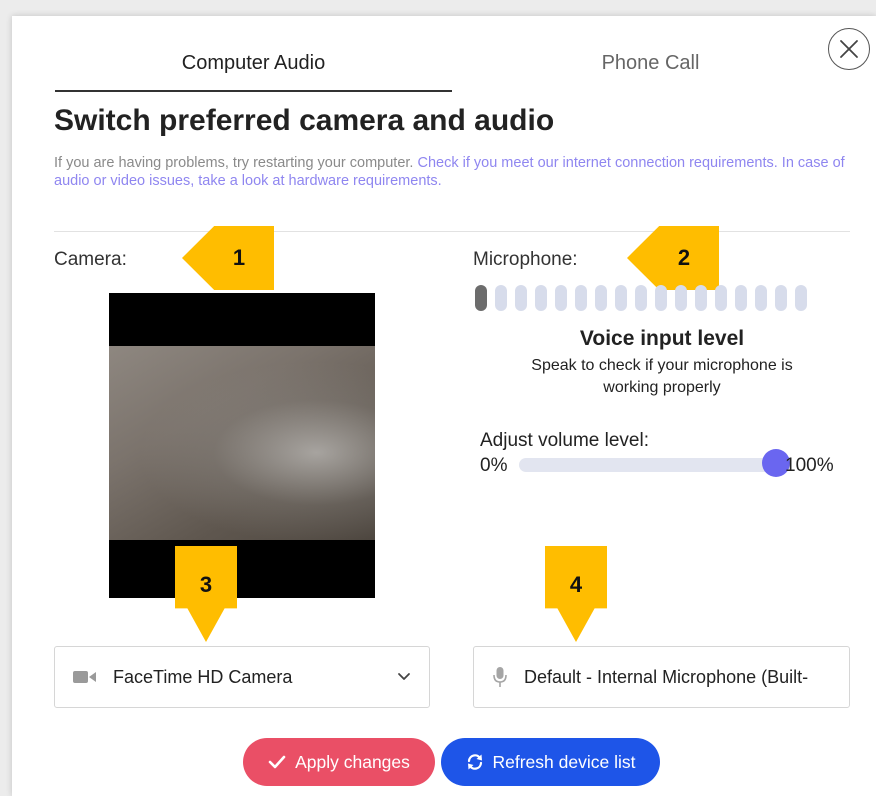  Describe the element at coordinates (253, 63) in the screenshot. I see `tab-computer-audio: Computer Audio` at that location.